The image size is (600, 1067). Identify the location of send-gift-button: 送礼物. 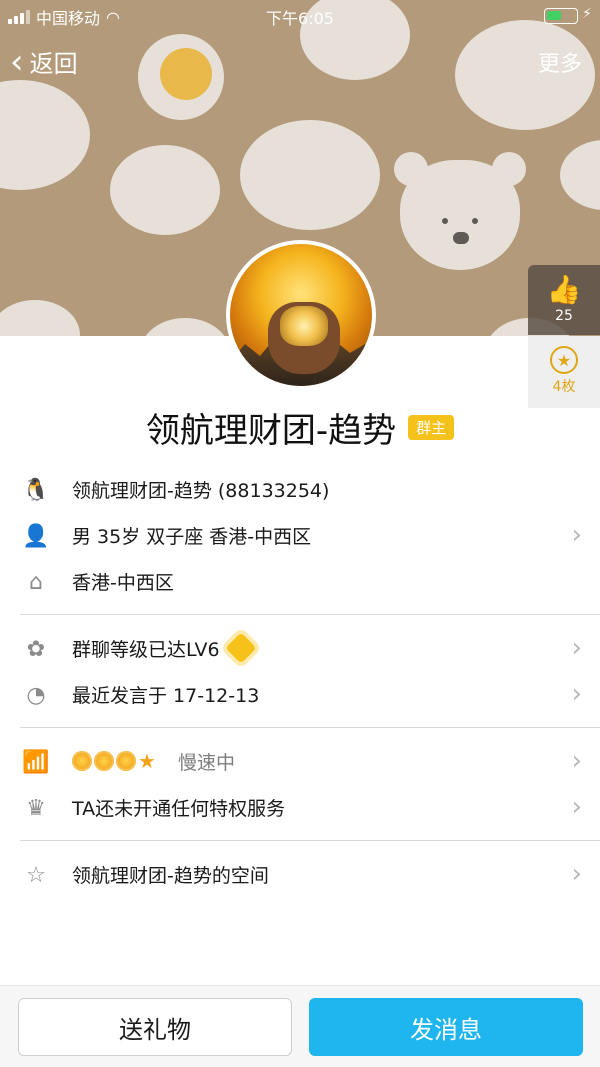
(155, 1027).